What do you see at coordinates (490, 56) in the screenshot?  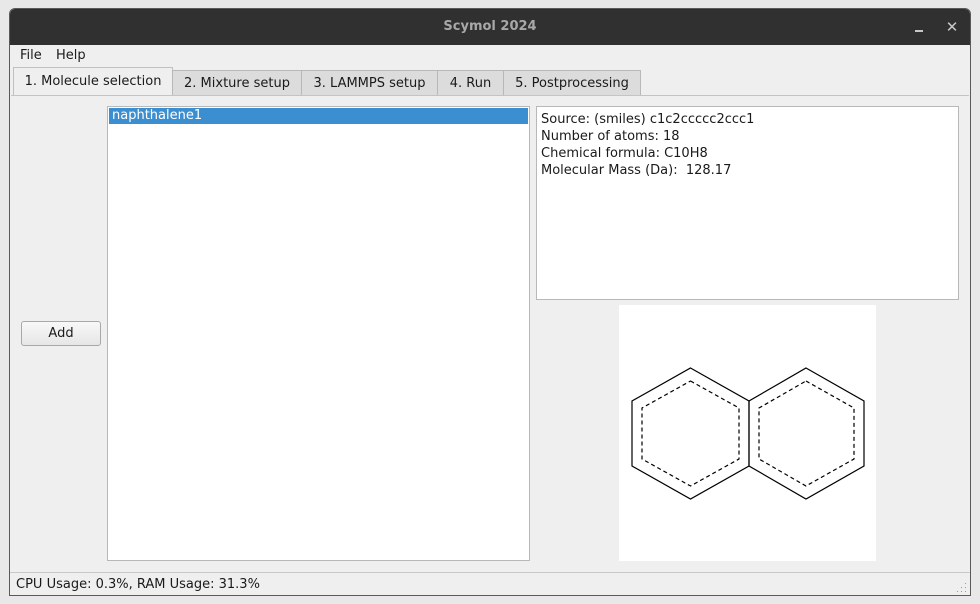 I see `menu-bar: File Help` at bounding box center [490, 56].